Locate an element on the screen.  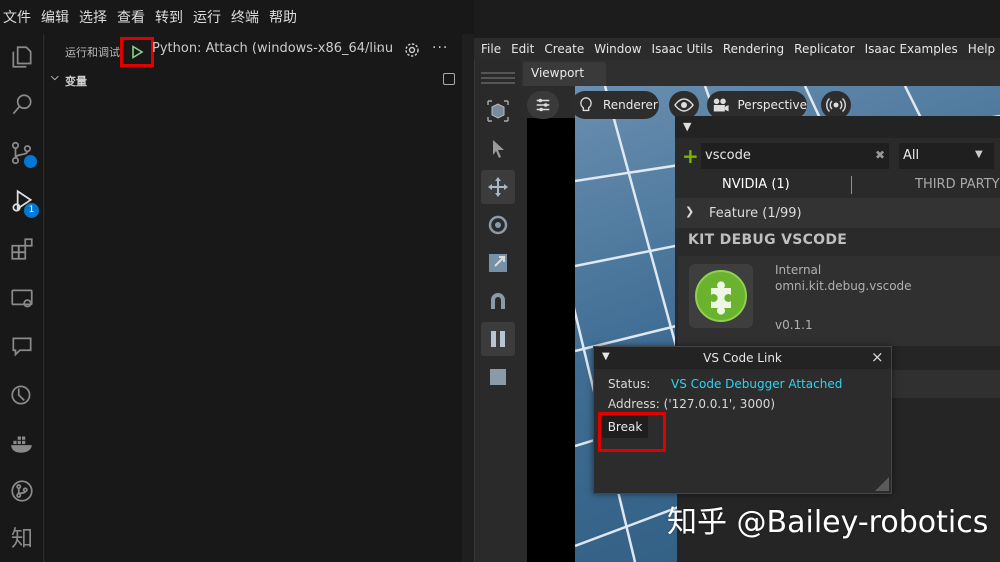
renderer-button: Renderer is located at coordinates (615, 105).